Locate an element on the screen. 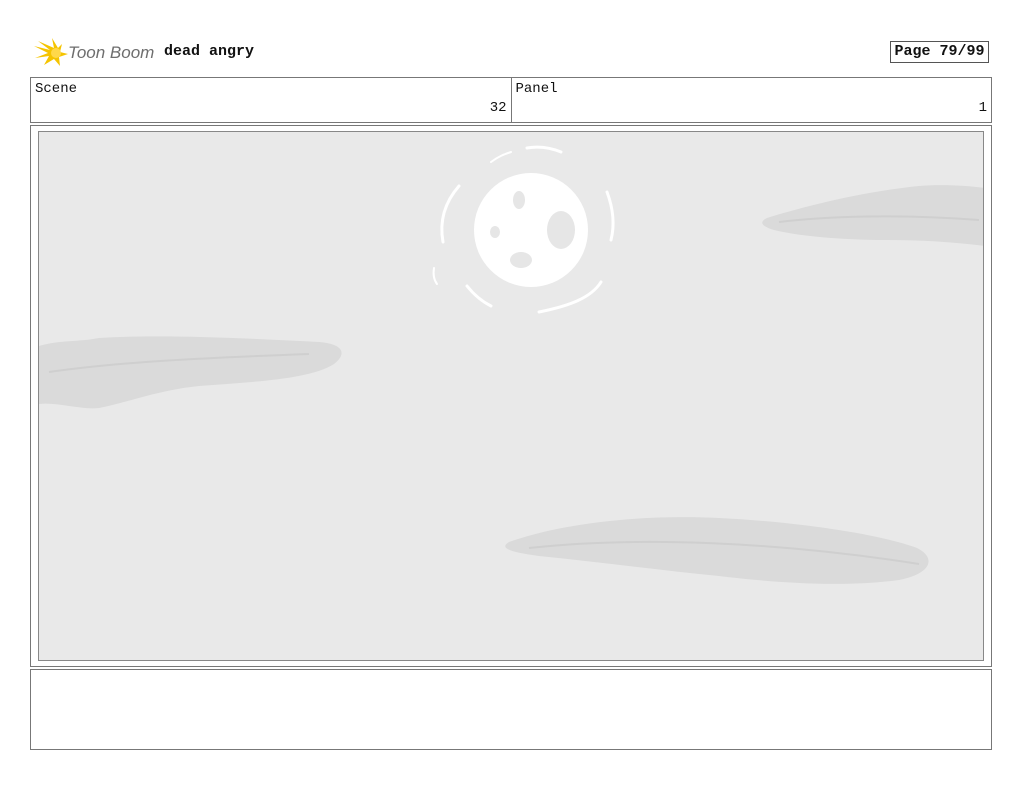 Image resolution: width=1024 pixels, height=791 pixels. toon-boom-logo: Toon Boom is located at coordinates (95, 52).